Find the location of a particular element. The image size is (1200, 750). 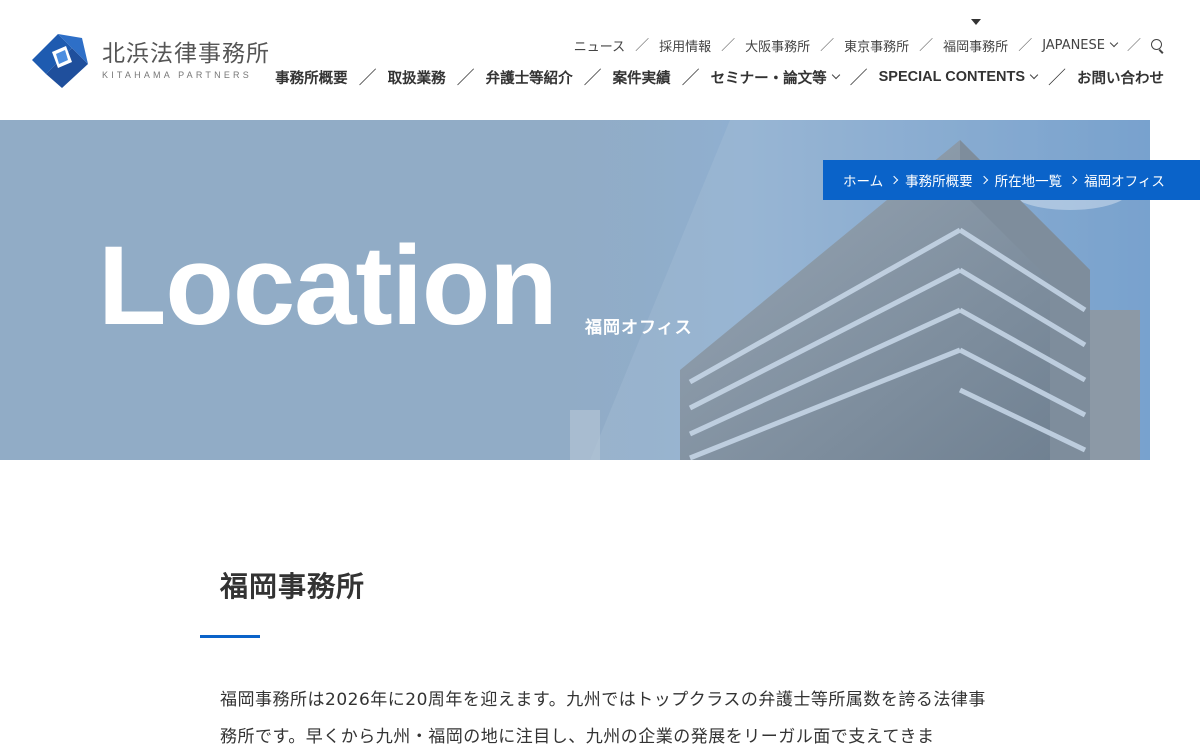

main-nav-lawyers: 弁護士等紹介 is located at coordinates (529, 77).